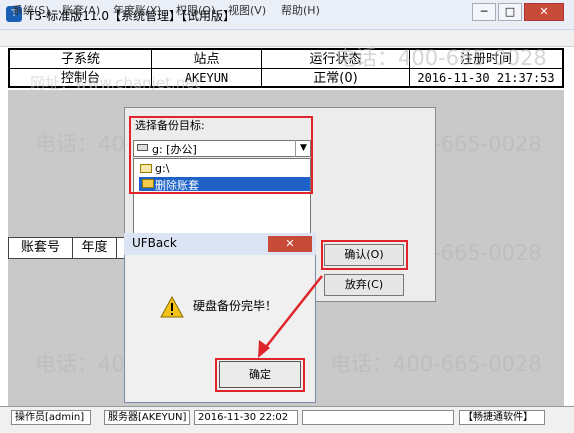  Describe the element at coordinates (378, 417) in the screenshot. I see `status-empty` at that location.